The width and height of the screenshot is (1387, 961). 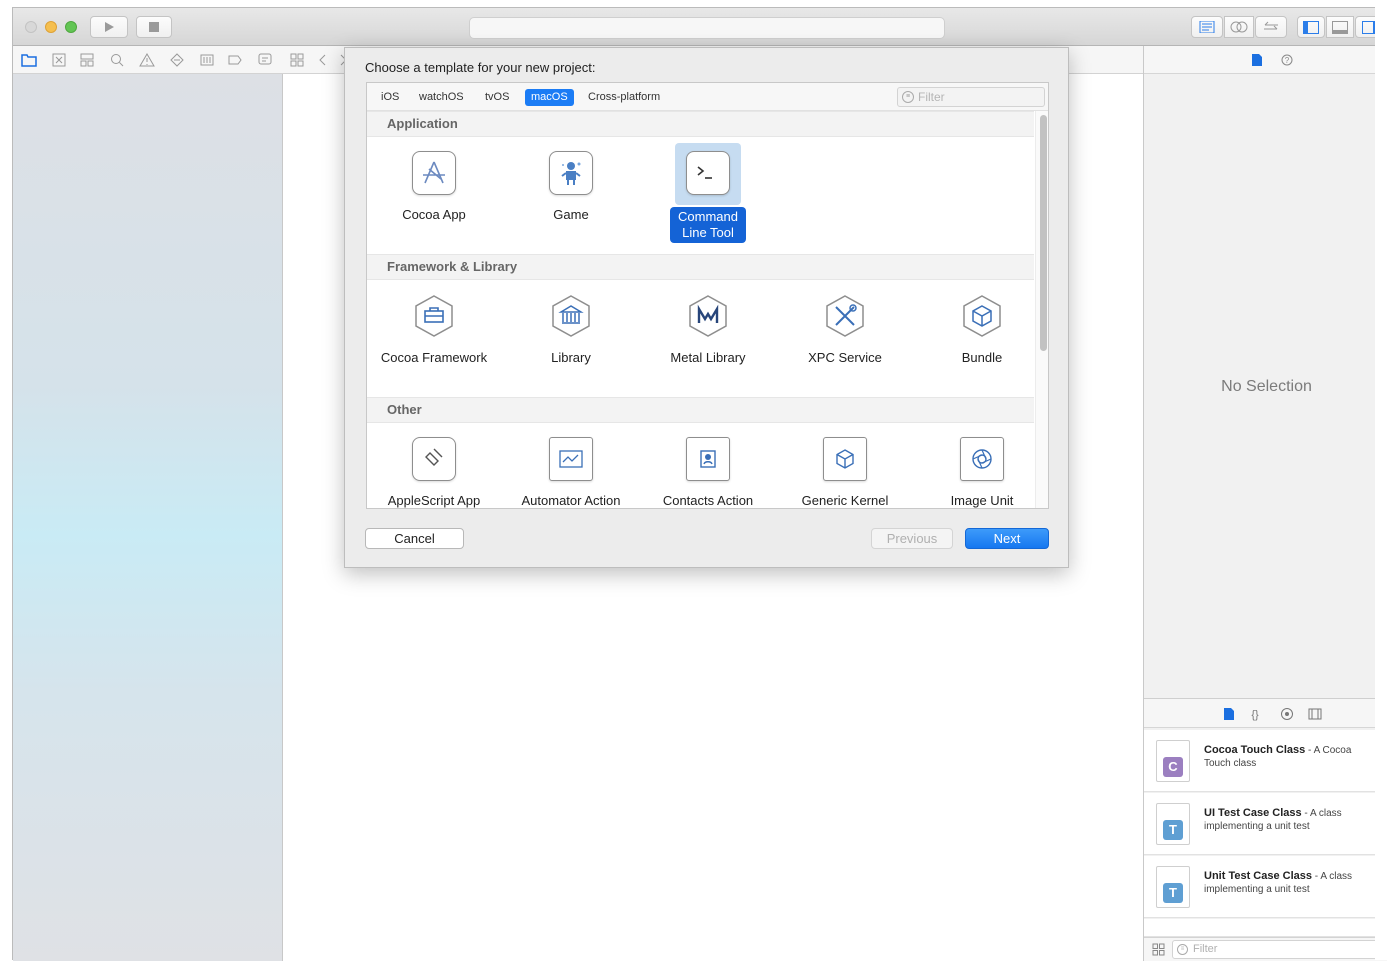 What do you see at coordinates (845, 357) in the screenshot?
I see `template-label: XPC Service` at bounding box center [845, 357].